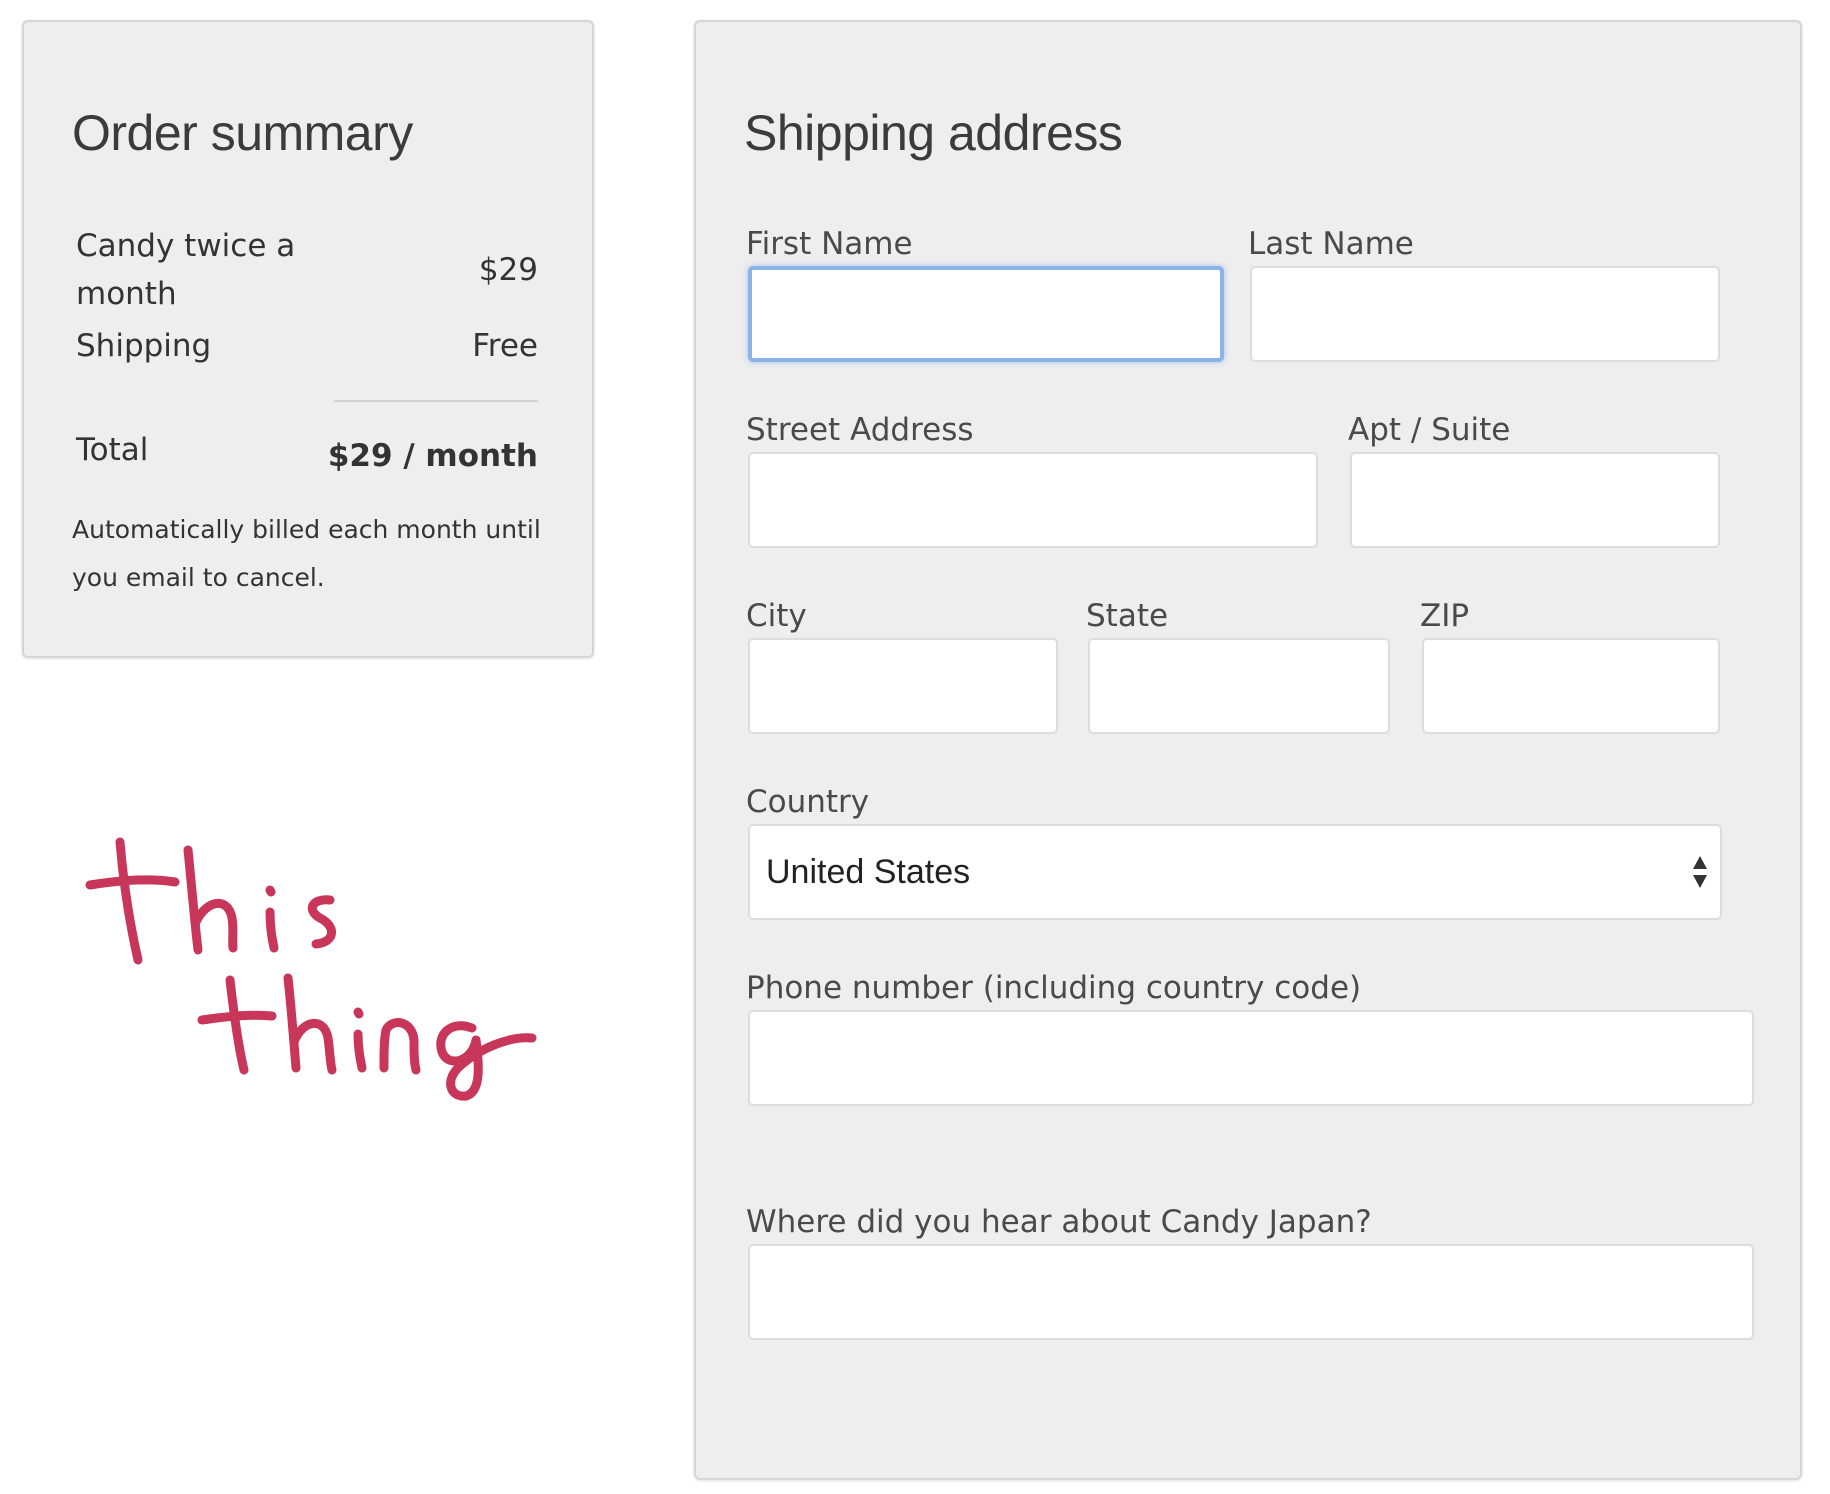  What do you see at coordinates (1700, 872) in the screenshot?
I see `select-updown-icon` at bounding box center [1700, 872].